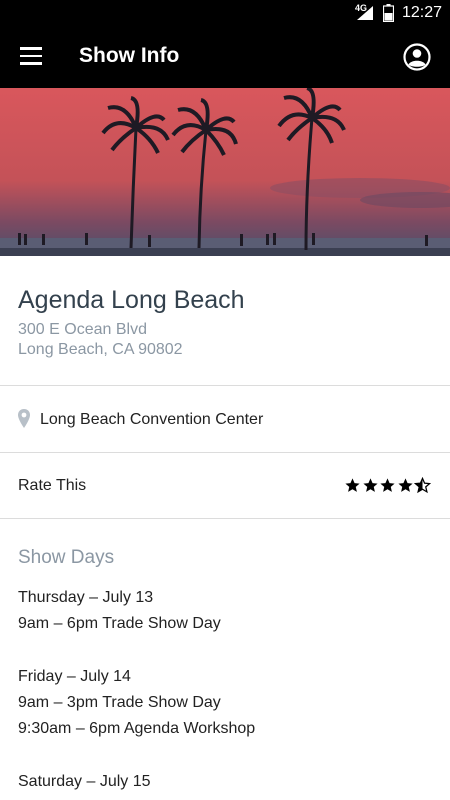 The height and width of the screenshot is (800, 450). I want to click on venue-row: Long Beach Convention Center, so click(225, 420).